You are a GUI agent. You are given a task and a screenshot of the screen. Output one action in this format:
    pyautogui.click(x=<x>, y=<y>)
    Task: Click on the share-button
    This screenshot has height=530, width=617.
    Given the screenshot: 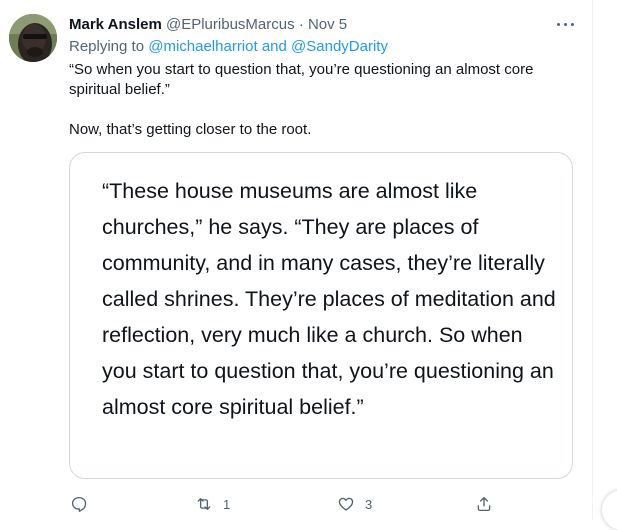 What is the action you would take?
    pyautogui.click(x=484, y=504)
    